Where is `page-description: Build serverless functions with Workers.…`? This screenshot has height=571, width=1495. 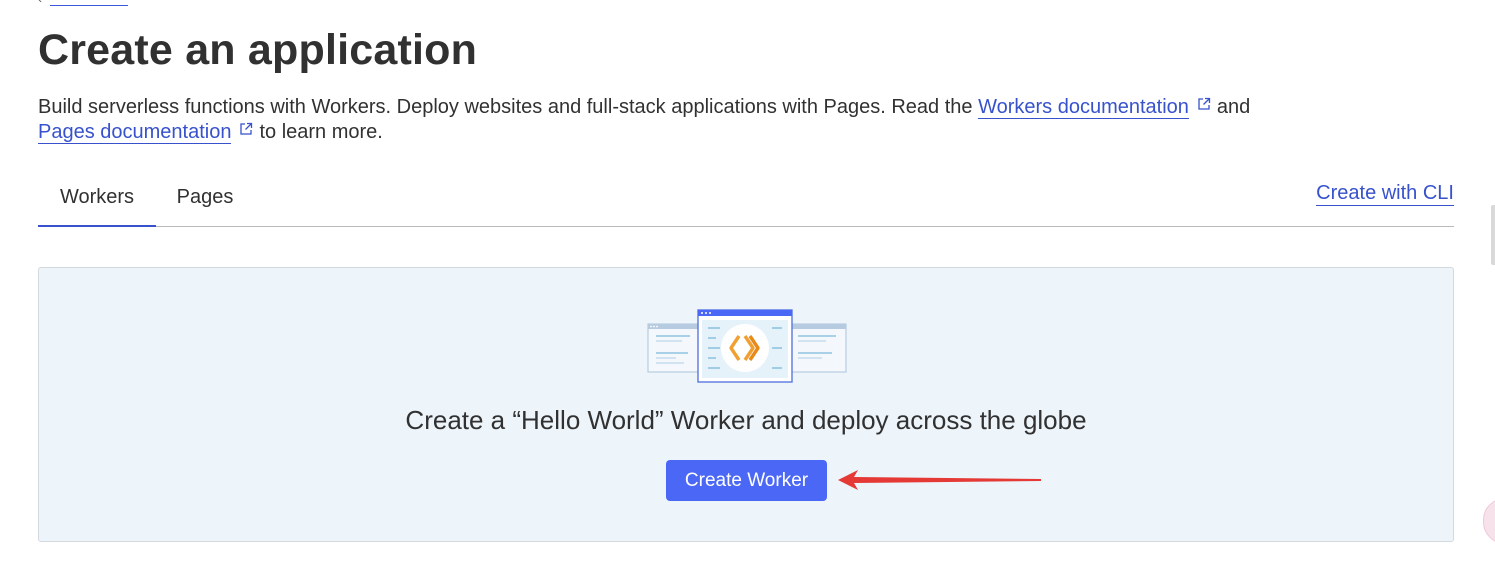
page-description: Build serverless functions with Workers.… is located at coordinates (738, 120).